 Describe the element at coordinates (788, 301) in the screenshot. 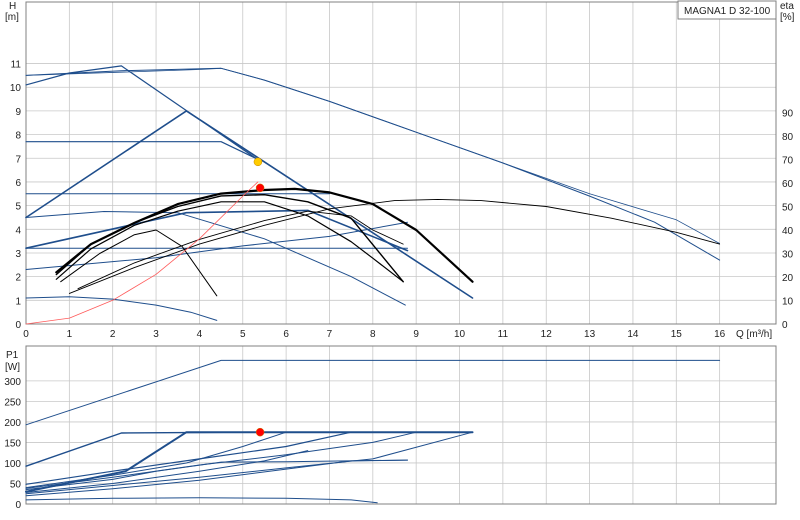

I see `y2-tick-label: 10` at that location.